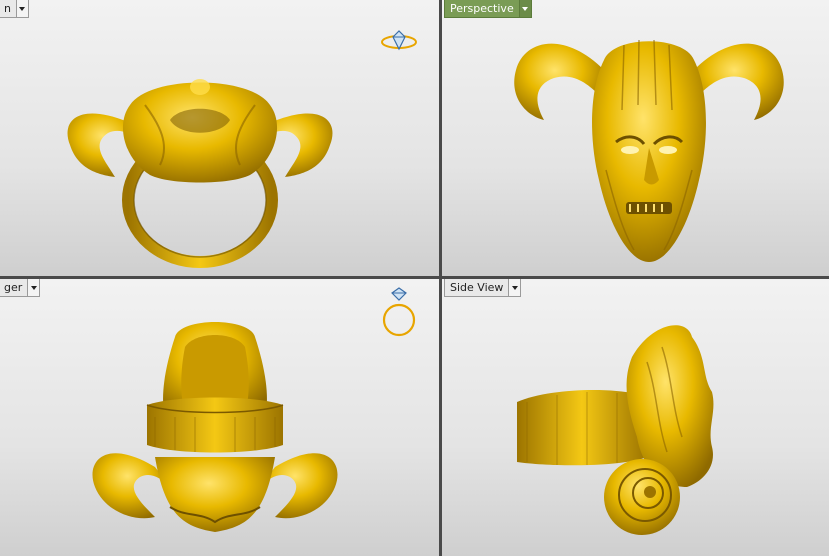  I want to click on viewport-label: Side View, so click(477, 287).